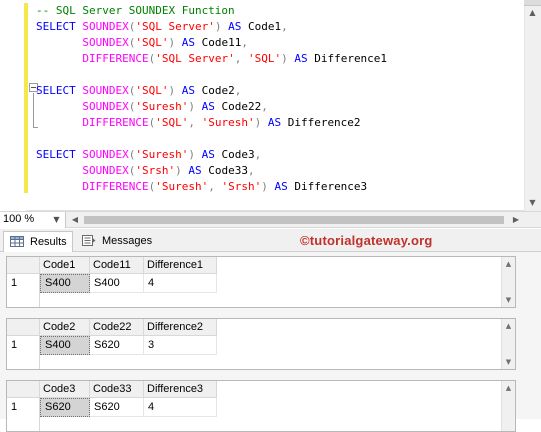 The width and height of the screenshot is (541, 432). I want to click on code-token: 'SQL Server', so click(195, 58).